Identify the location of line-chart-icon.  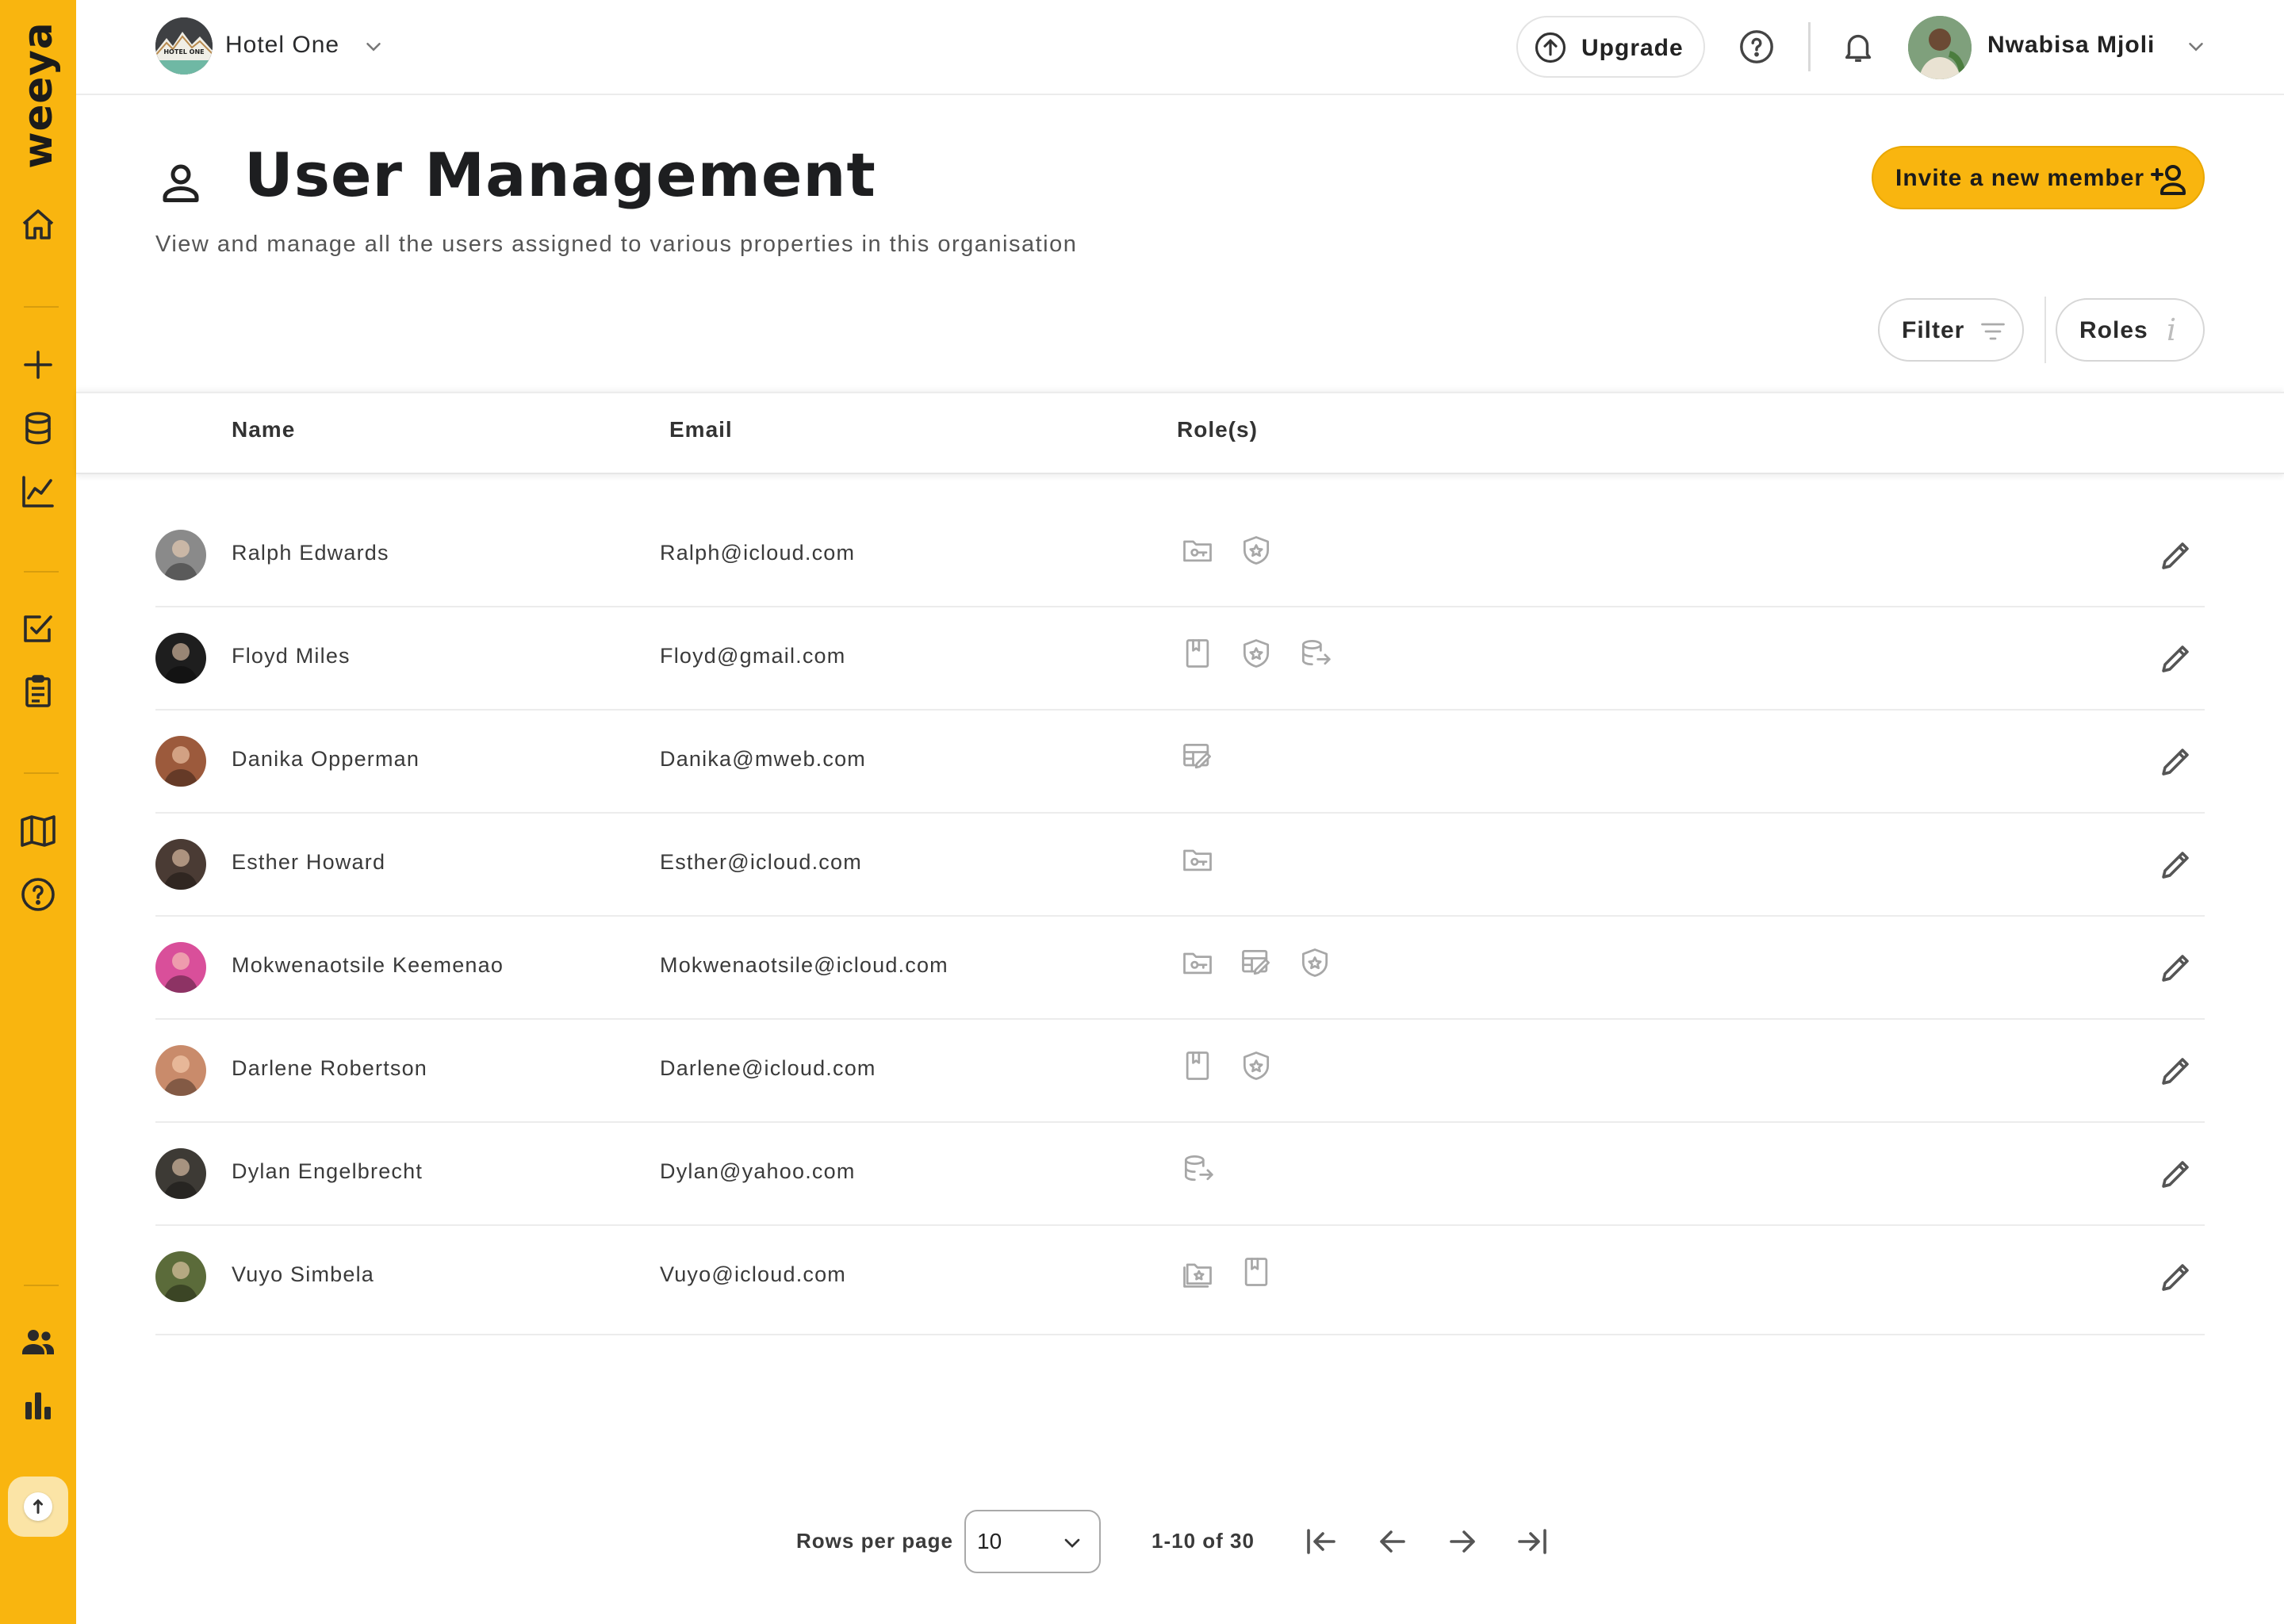
(38, 492).